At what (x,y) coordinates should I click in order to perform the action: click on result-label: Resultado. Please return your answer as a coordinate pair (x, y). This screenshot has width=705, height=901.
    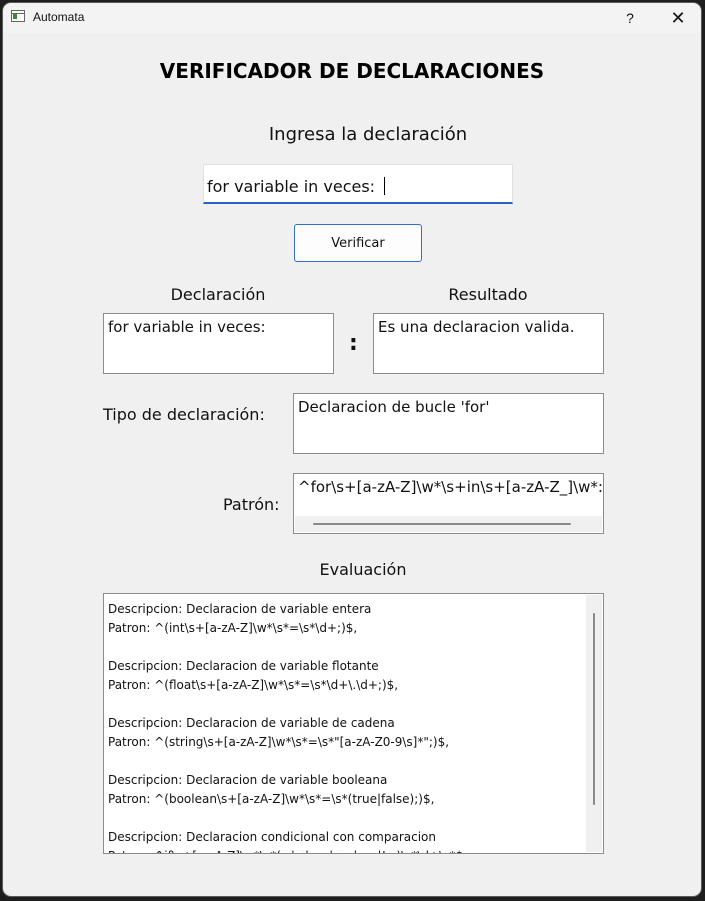
    Looking at the image, I should click on (488, 294).